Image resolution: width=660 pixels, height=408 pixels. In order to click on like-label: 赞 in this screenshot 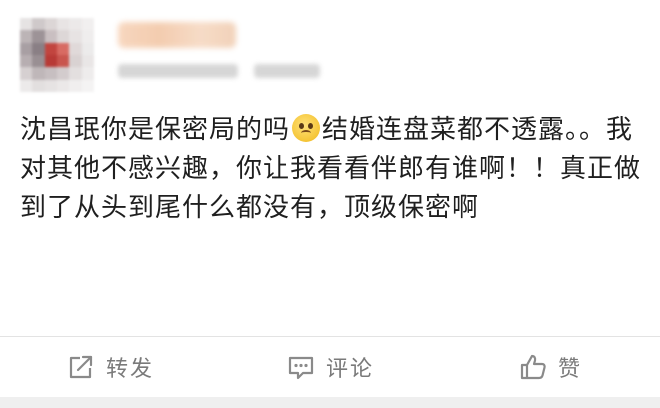, I will do `click(569, 369)`.